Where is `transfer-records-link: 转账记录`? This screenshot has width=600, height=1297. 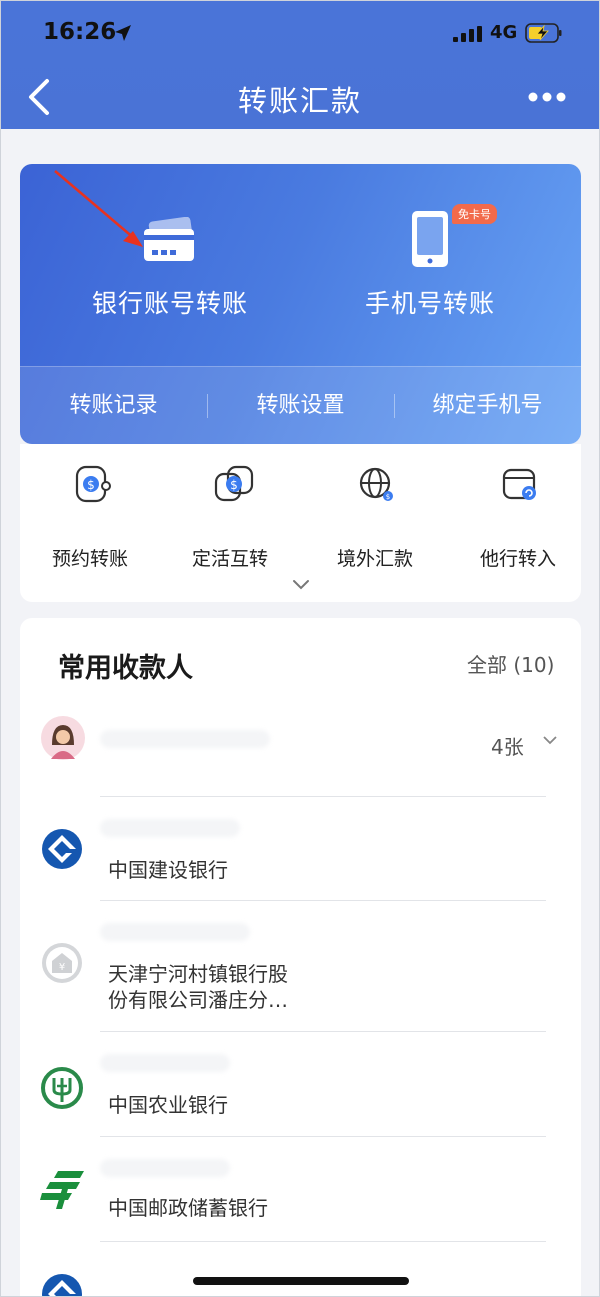 transfer-records-link: 转账记录 is located at coordinates (113, 405).